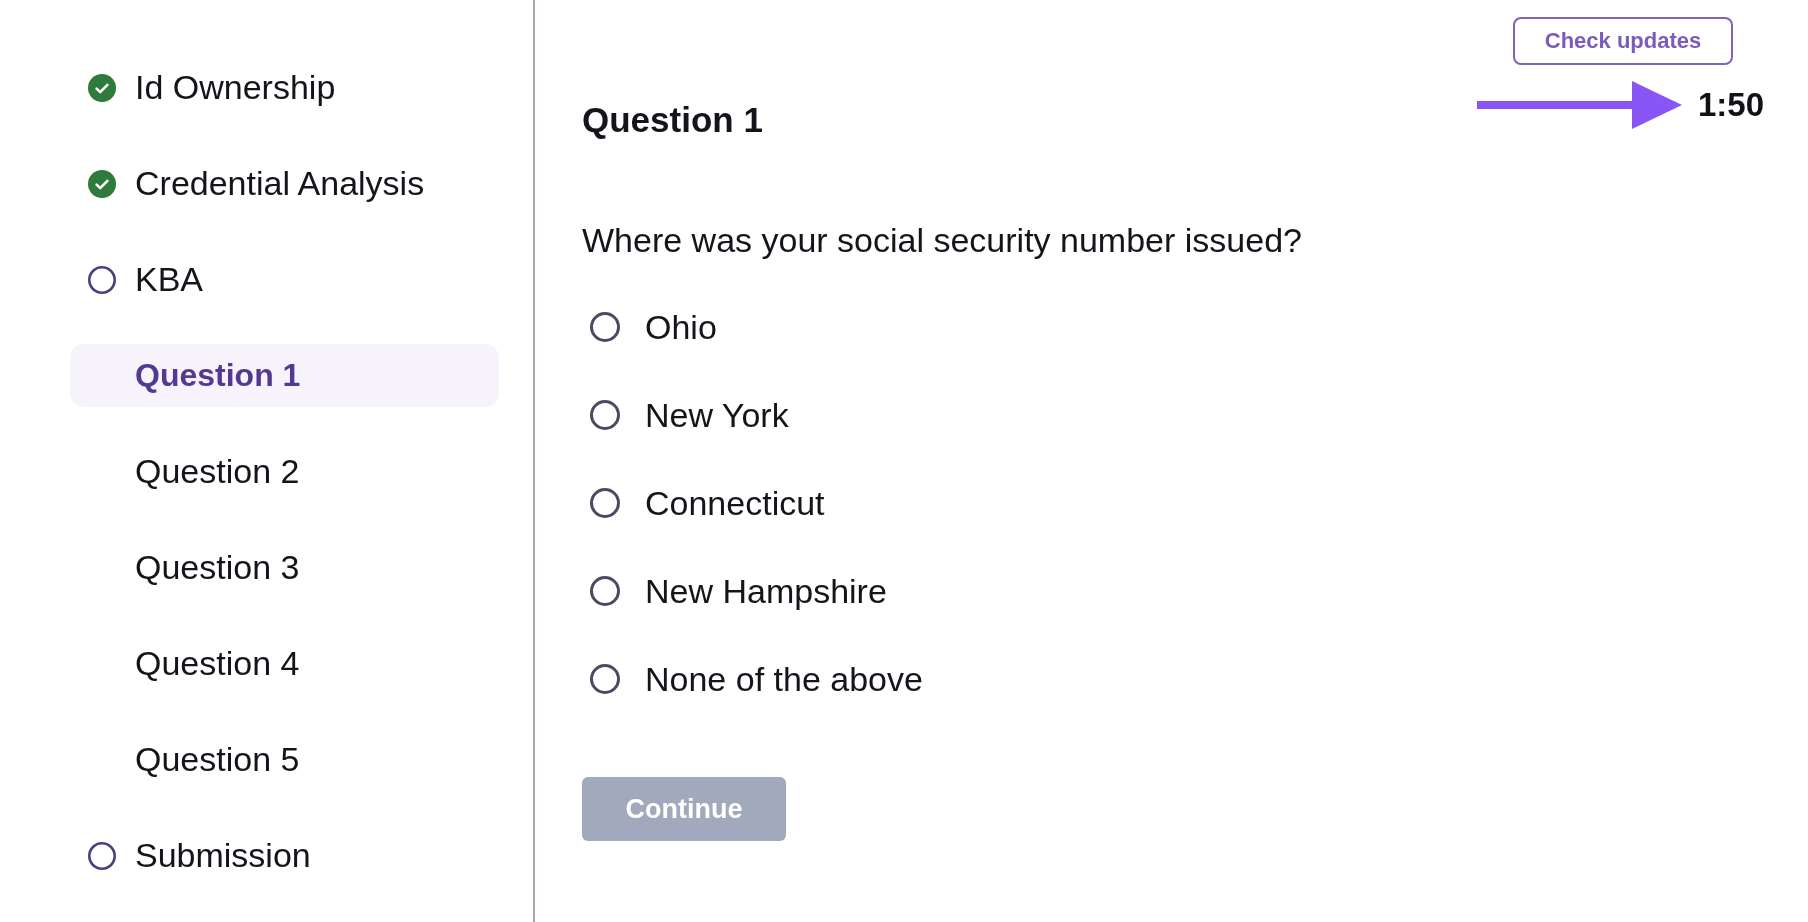 The height and width of the screenshot is (922, 1808). I want to click on countdown-timer: 1:50, so click(1730, 105).